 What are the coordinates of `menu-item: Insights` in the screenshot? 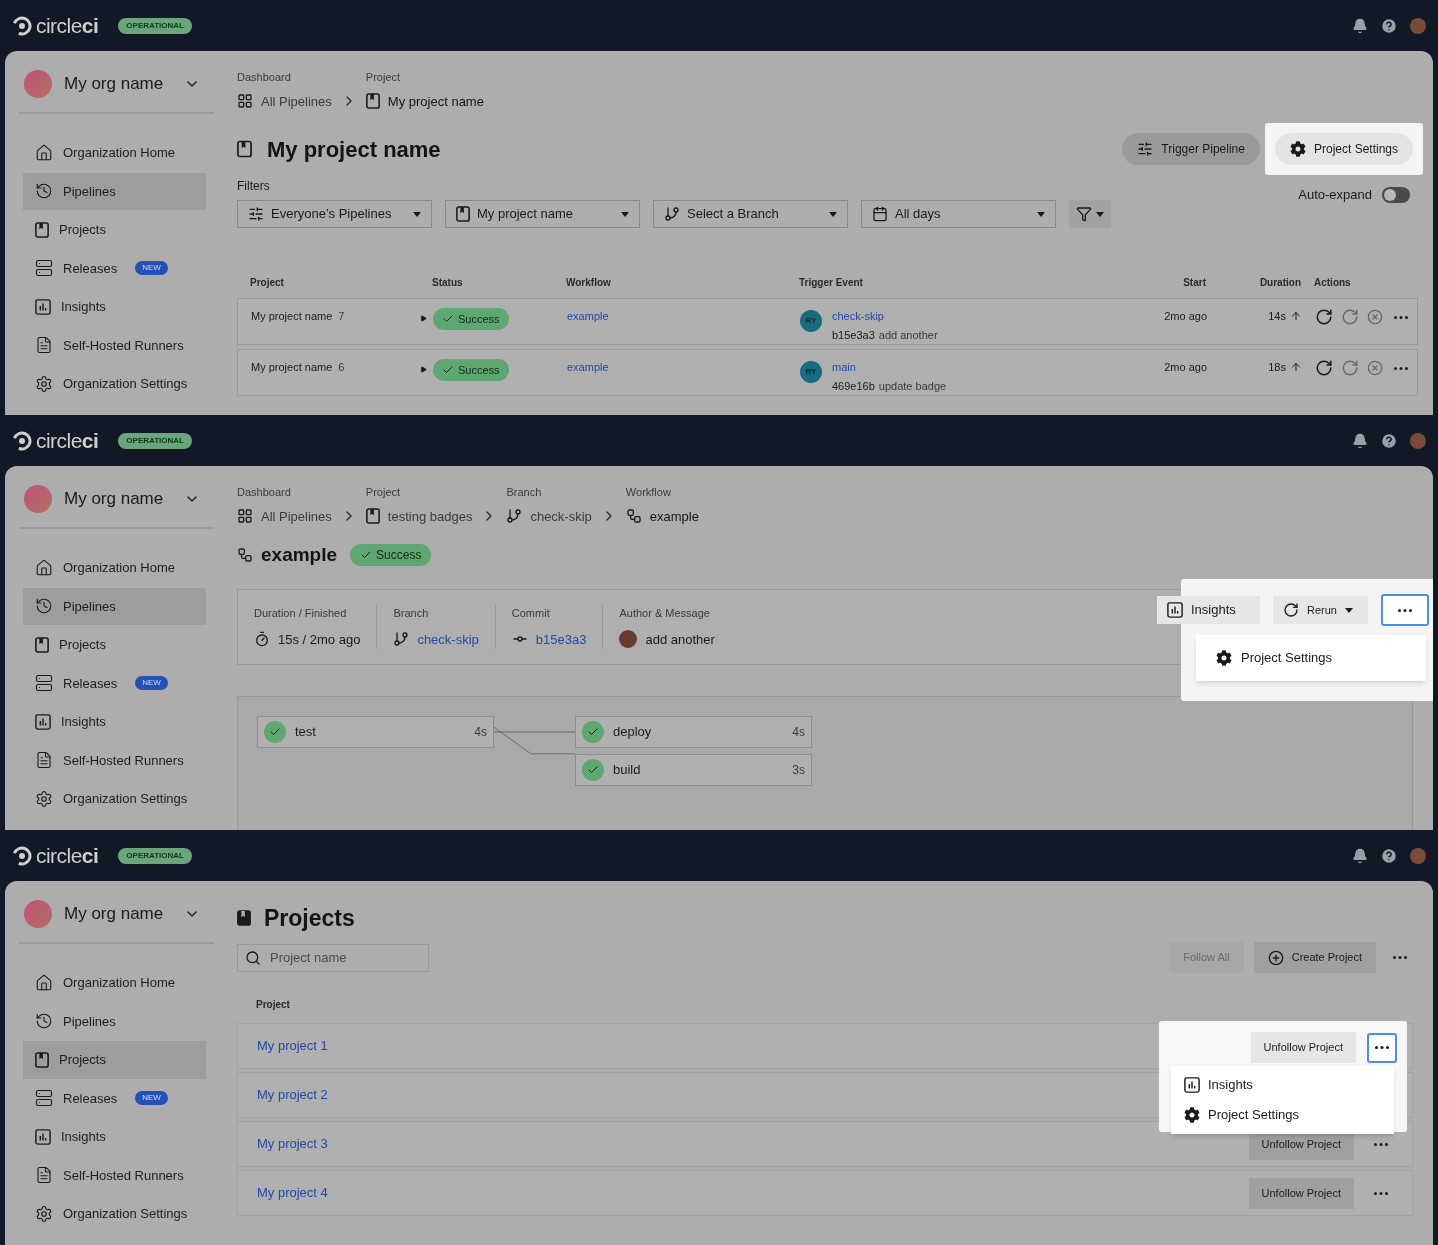 It's located at (1282, 1085).